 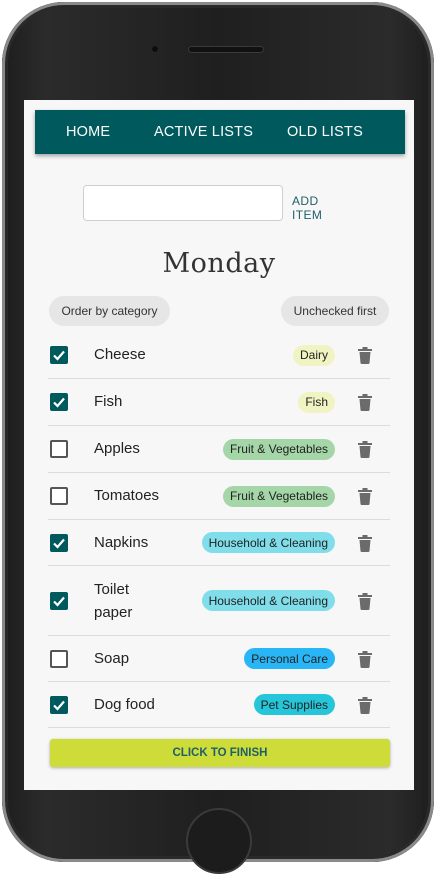 What do you see at coordinates (219, 496) in the screenshot?
I see `list-item: Tomatoes Fruit & Vegetables` at bounding box center [219, 496].